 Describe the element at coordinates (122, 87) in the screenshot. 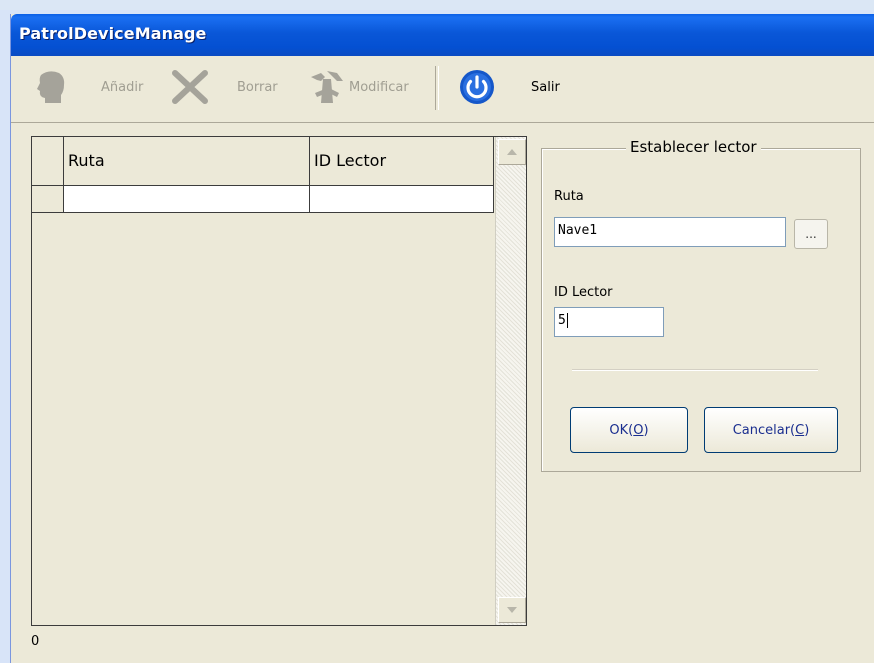

I see `add-label: Añadir` at that location.